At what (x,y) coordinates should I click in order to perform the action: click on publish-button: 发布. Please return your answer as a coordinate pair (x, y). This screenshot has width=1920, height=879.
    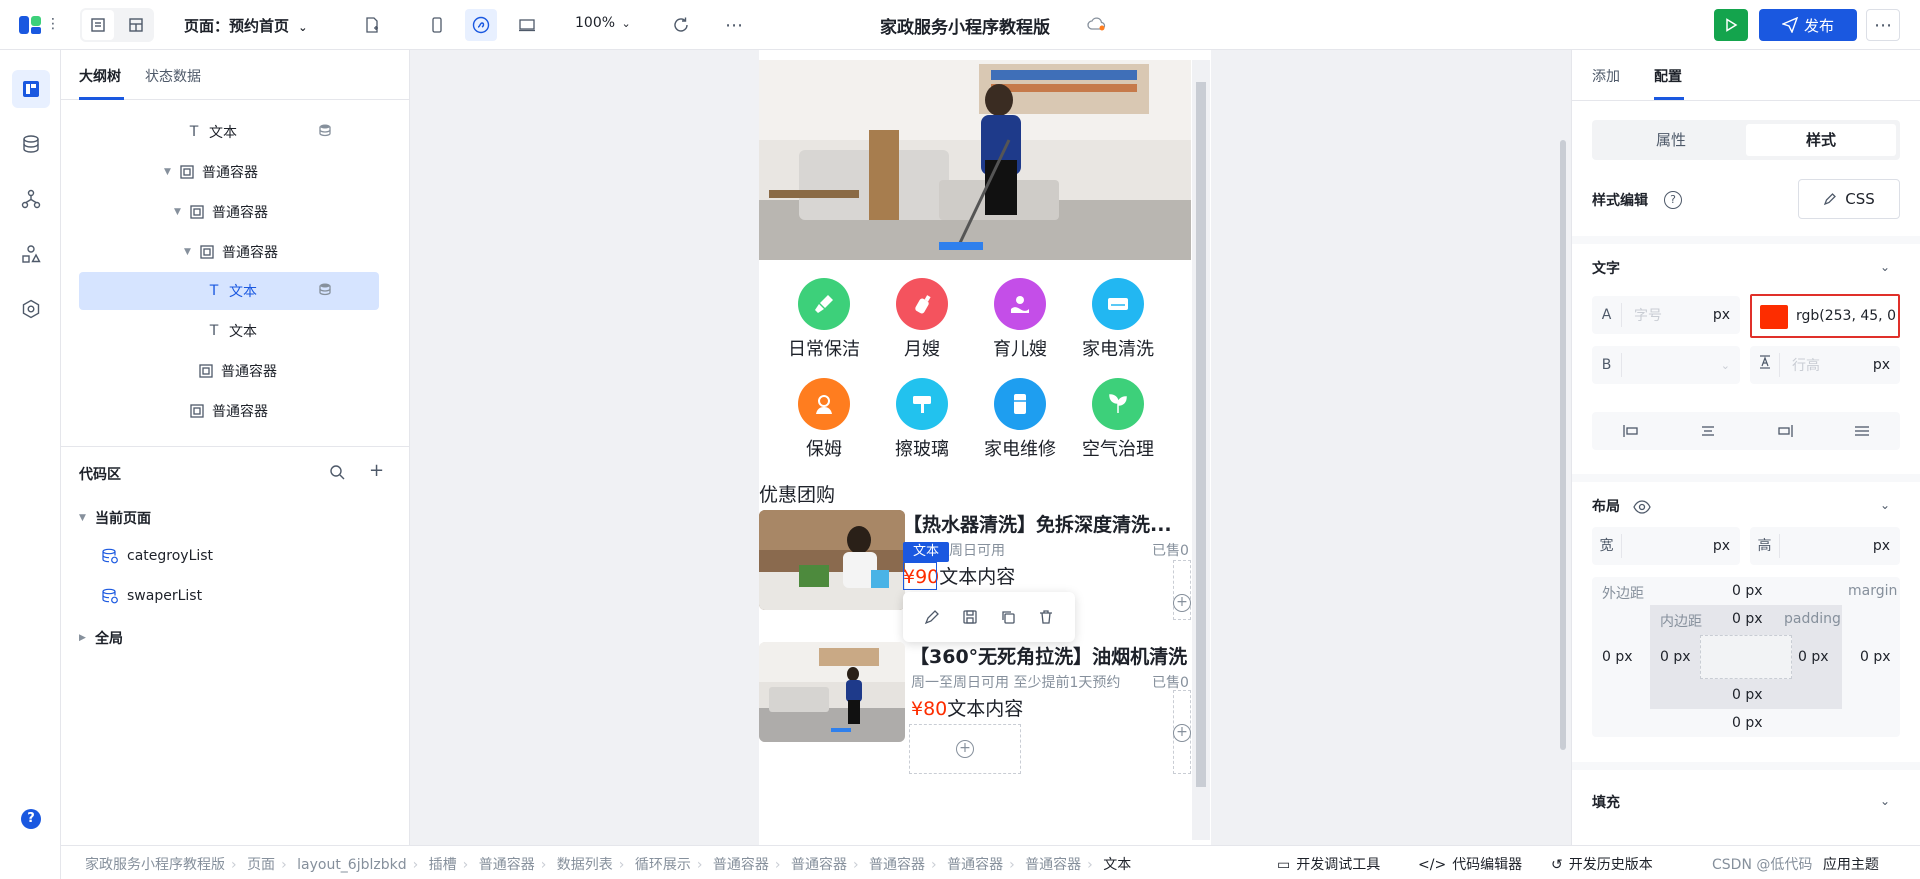
    Looking at the image, I should click on (1808, 25).